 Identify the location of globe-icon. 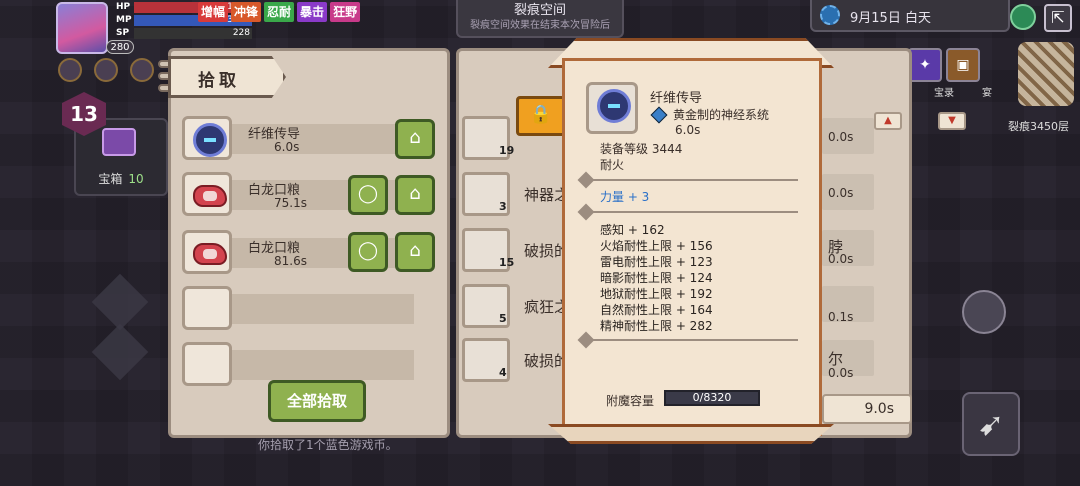
(1023, 17).